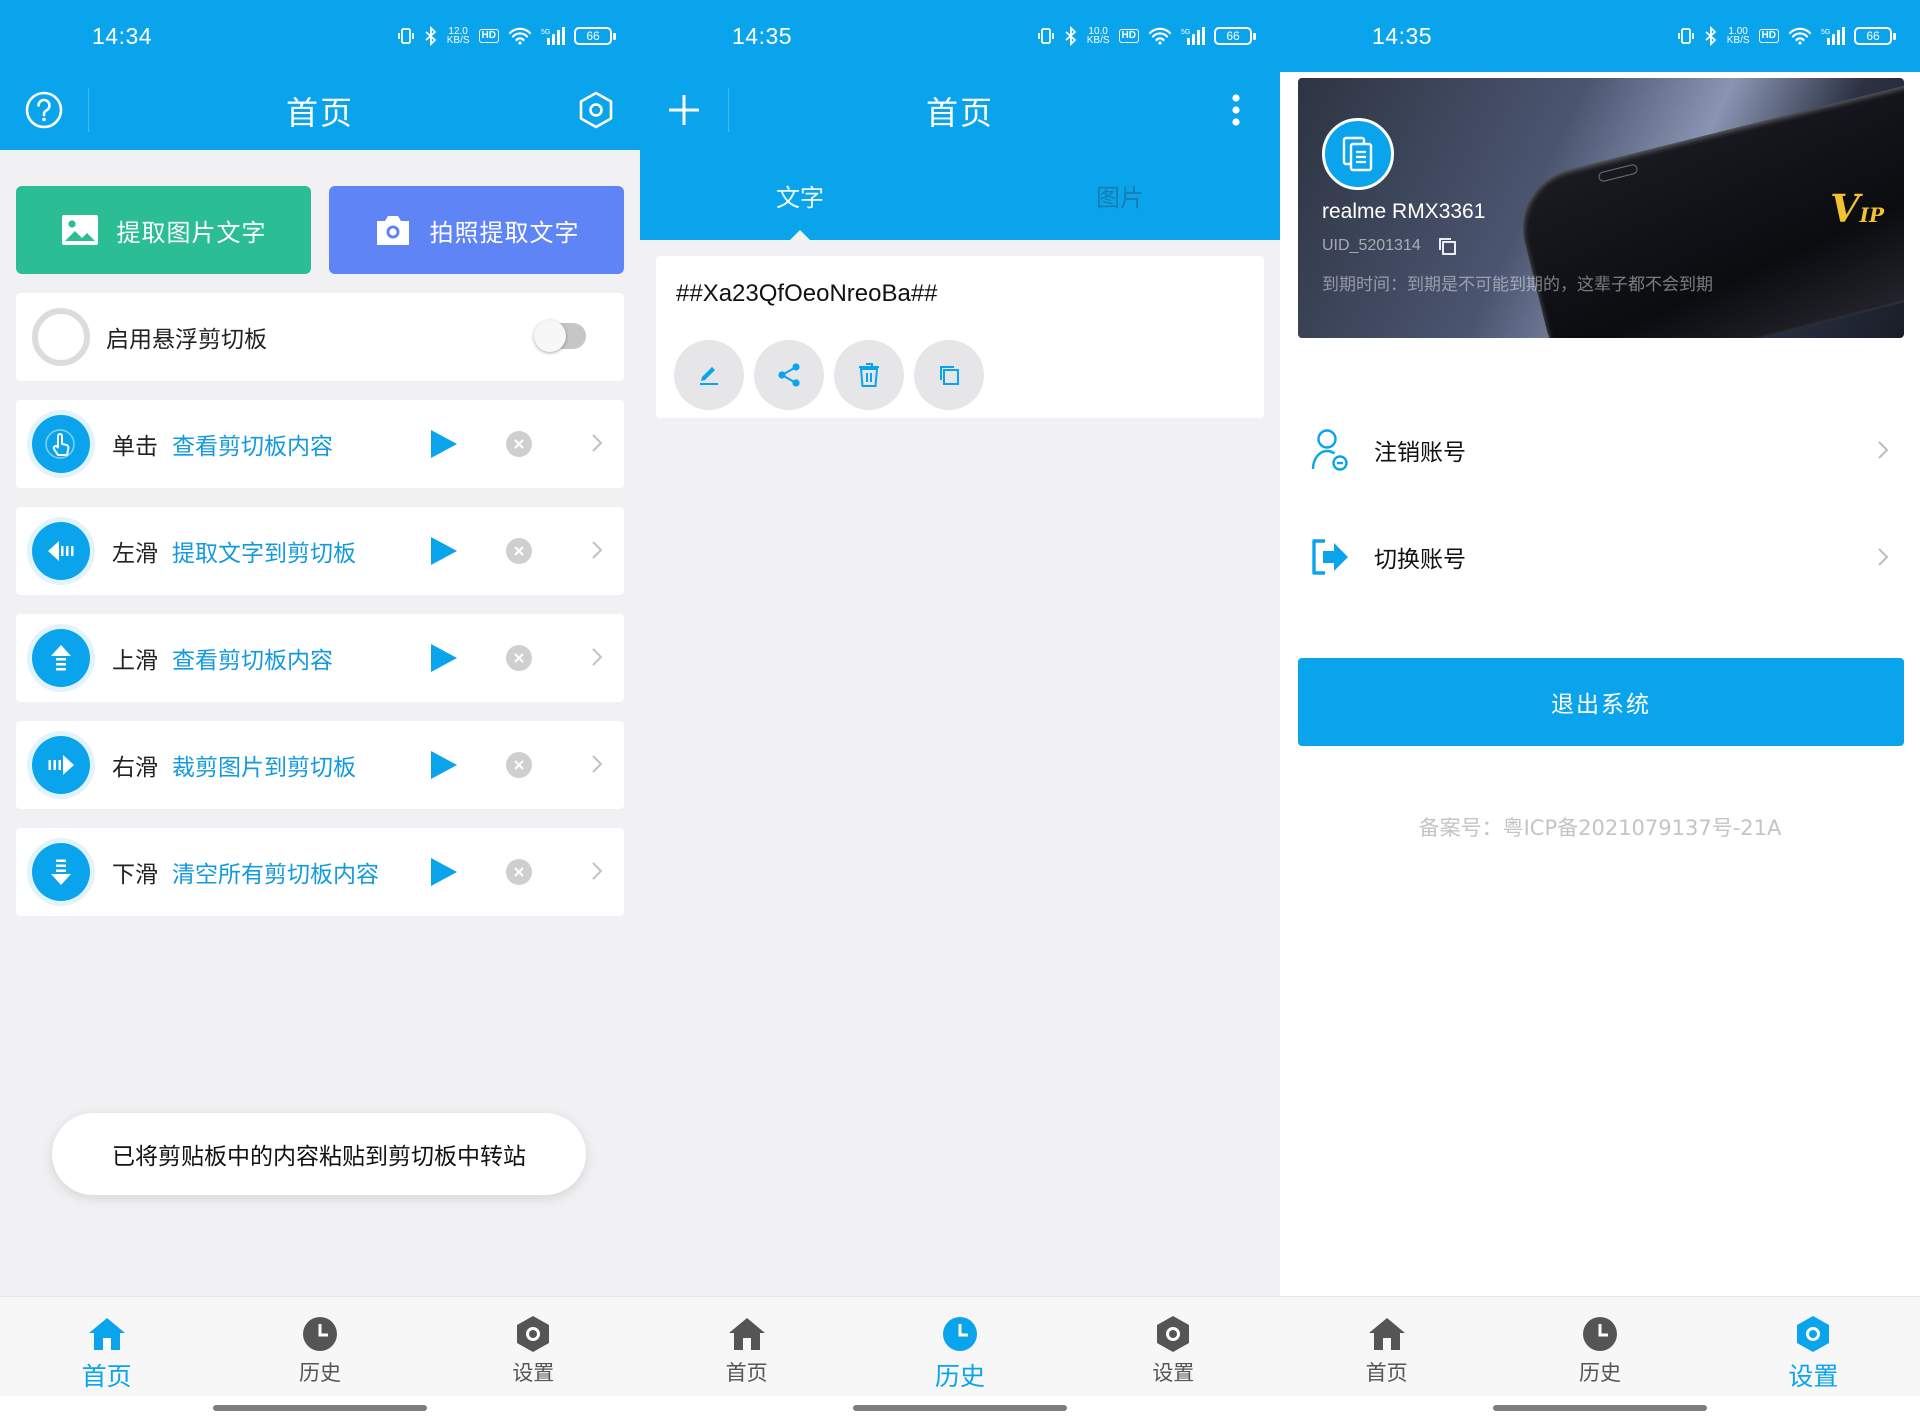  Describe the element at coordinates (789, 375) in the screenshot. I see `share-button` at that location.